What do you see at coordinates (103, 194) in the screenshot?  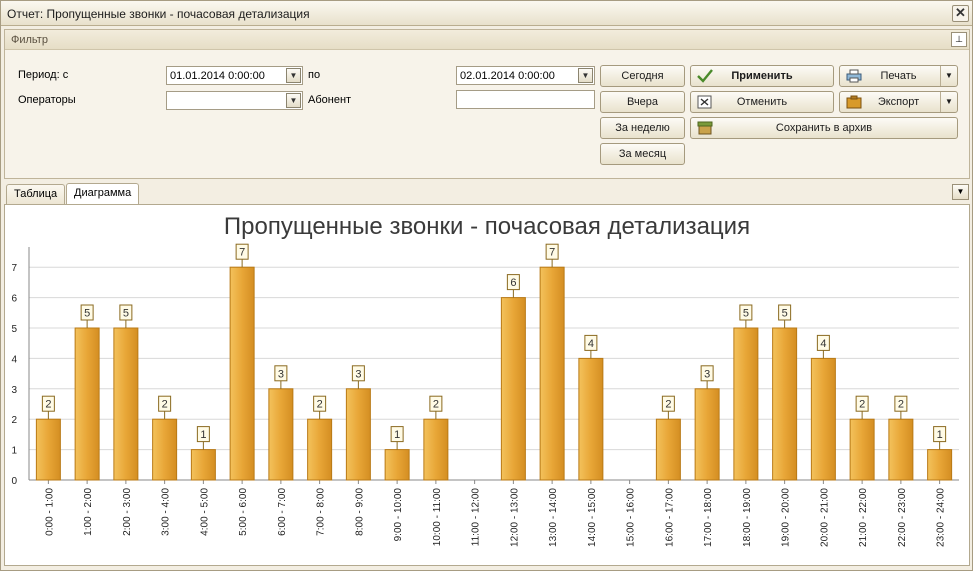 I see `tab-chart: Диаграмма` at bounding box center [103, 194].